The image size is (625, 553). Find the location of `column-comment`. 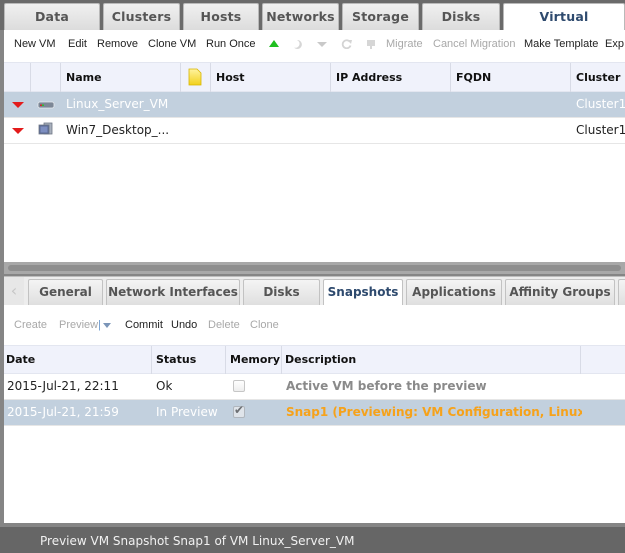

column-comment is located at coordinates (196, 77).